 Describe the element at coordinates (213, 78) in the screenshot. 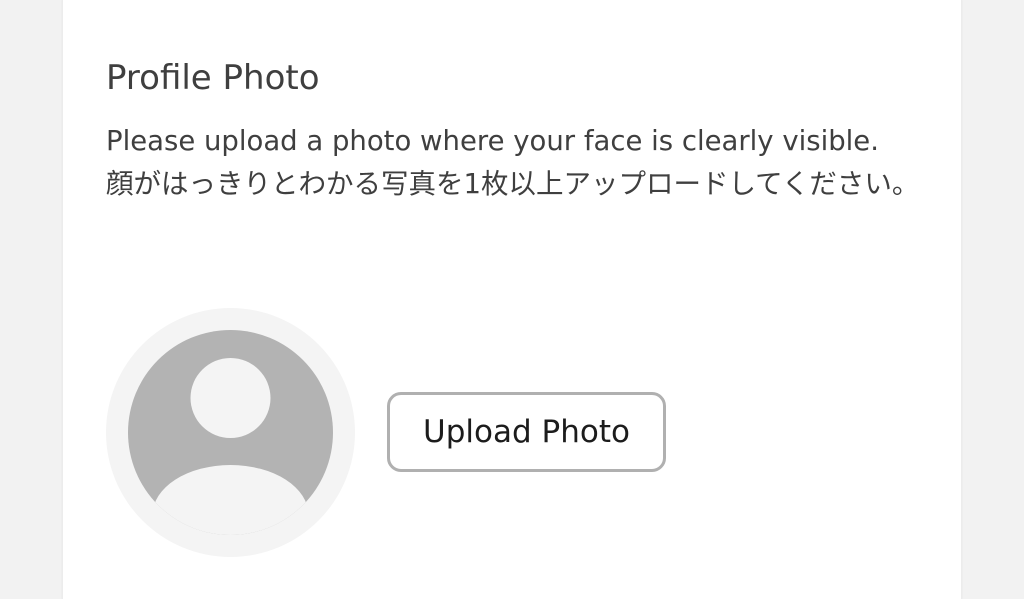

I see `section-title: Profile Photo` at that location.